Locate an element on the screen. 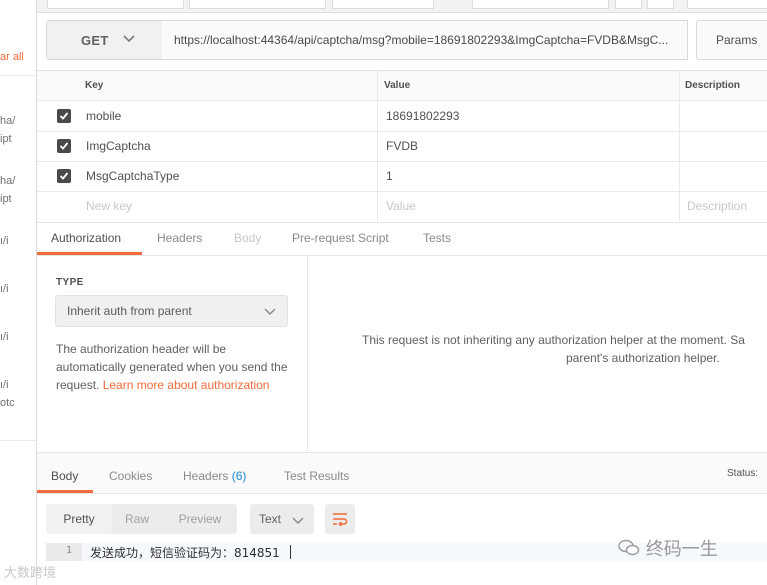  table-row: ImgCaptcha FVDB is located at coordinates (402, 146).